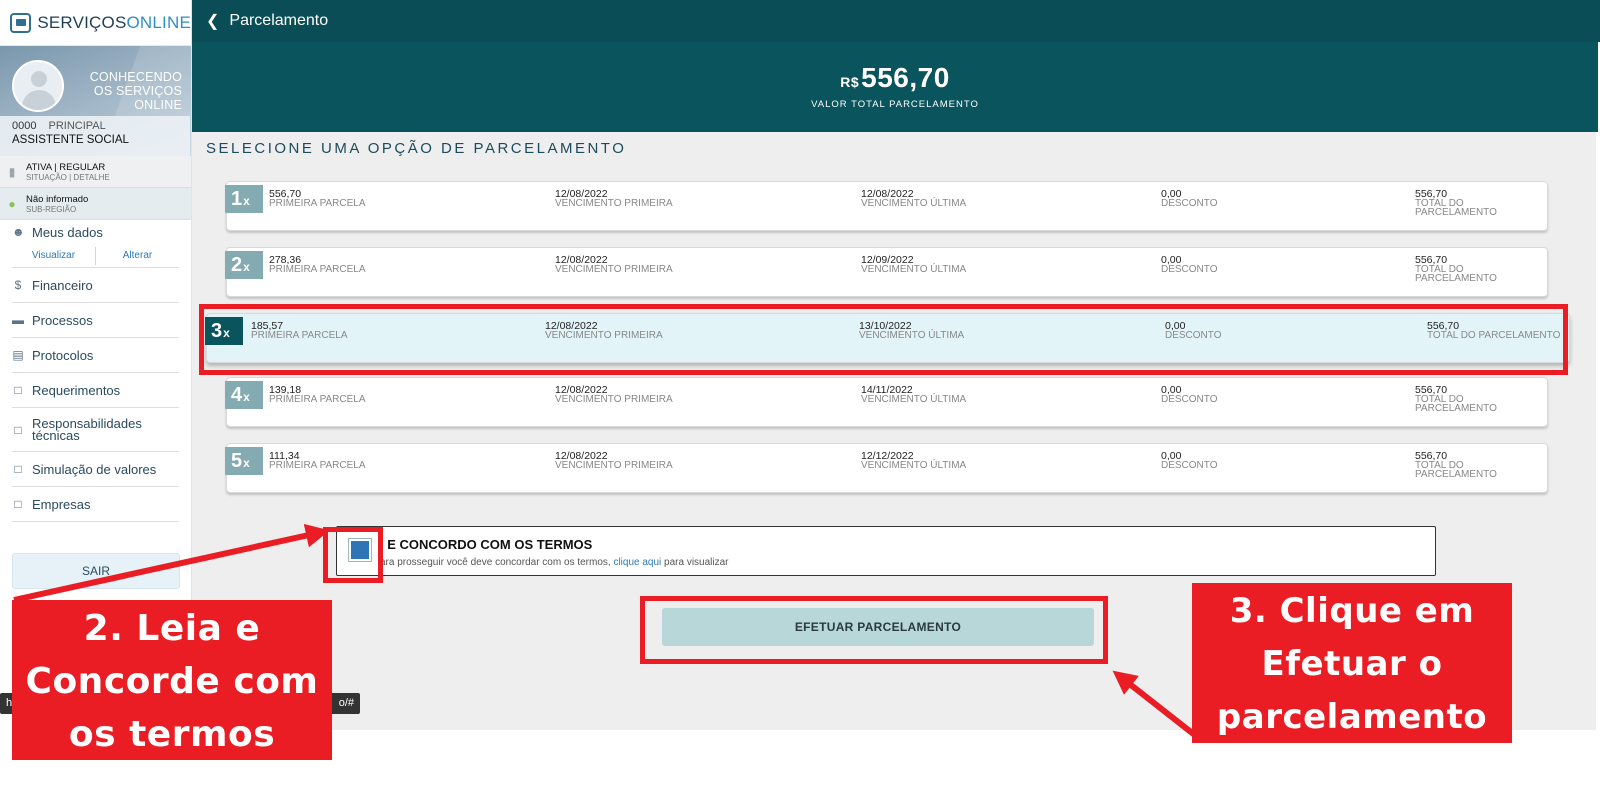 Image resolution: width=1600 pixels, height=809 pixels. What do you see at coordinates (172, 680) in the screenshot?
I see `annotation-step-2: 2. Leia e Concorde com os termos` at bounding box center [172, 680].